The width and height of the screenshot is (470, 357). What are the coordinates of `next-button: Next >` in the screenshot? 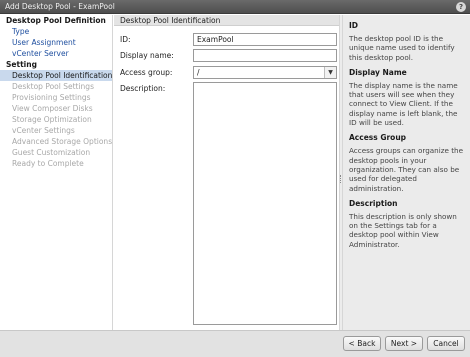 It's located at (404, 343).